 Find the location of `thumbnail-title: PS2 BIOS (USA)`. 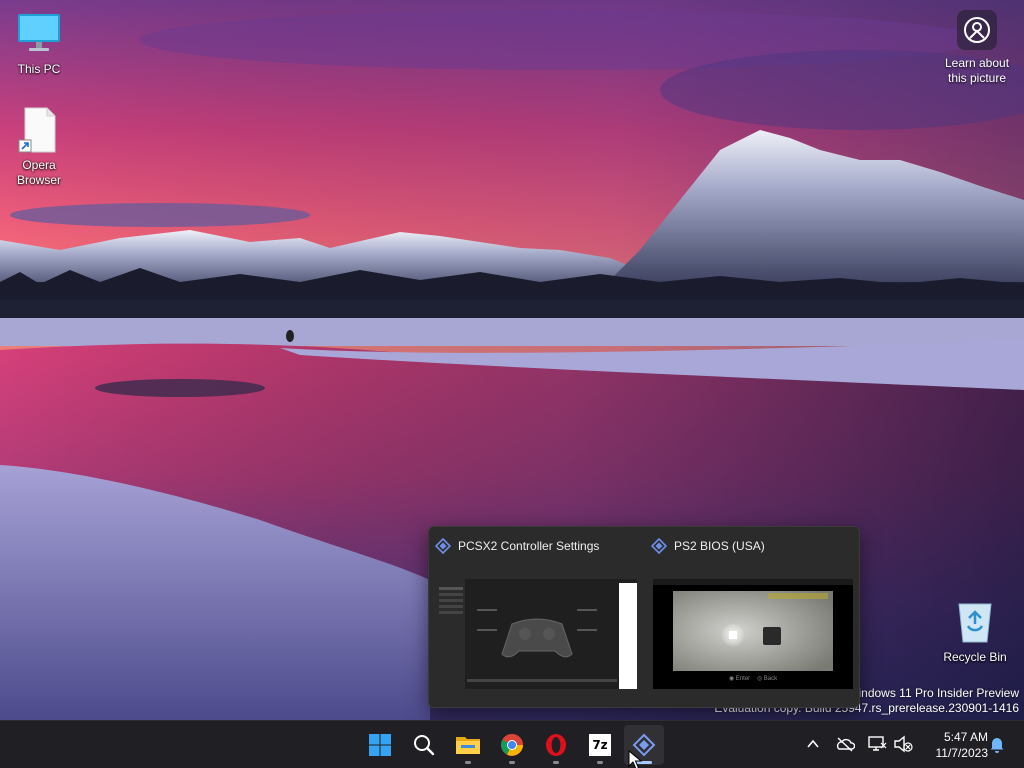

thumbnail-title: PS2 BIOS (USA) is located at coordinates (708, 546).